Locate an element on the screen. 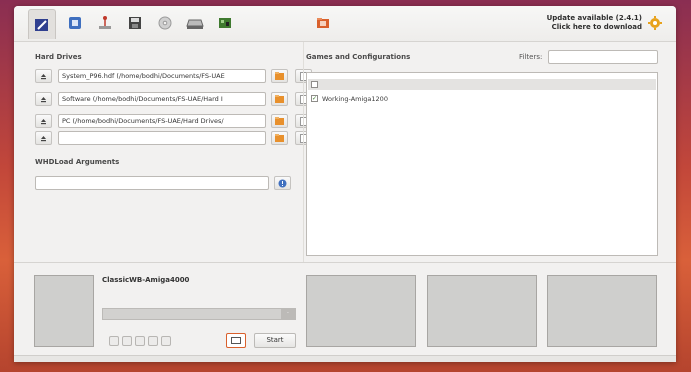 This screenshot has height=372, width=691. cdrom-icon is located at coordinates (165, 23).